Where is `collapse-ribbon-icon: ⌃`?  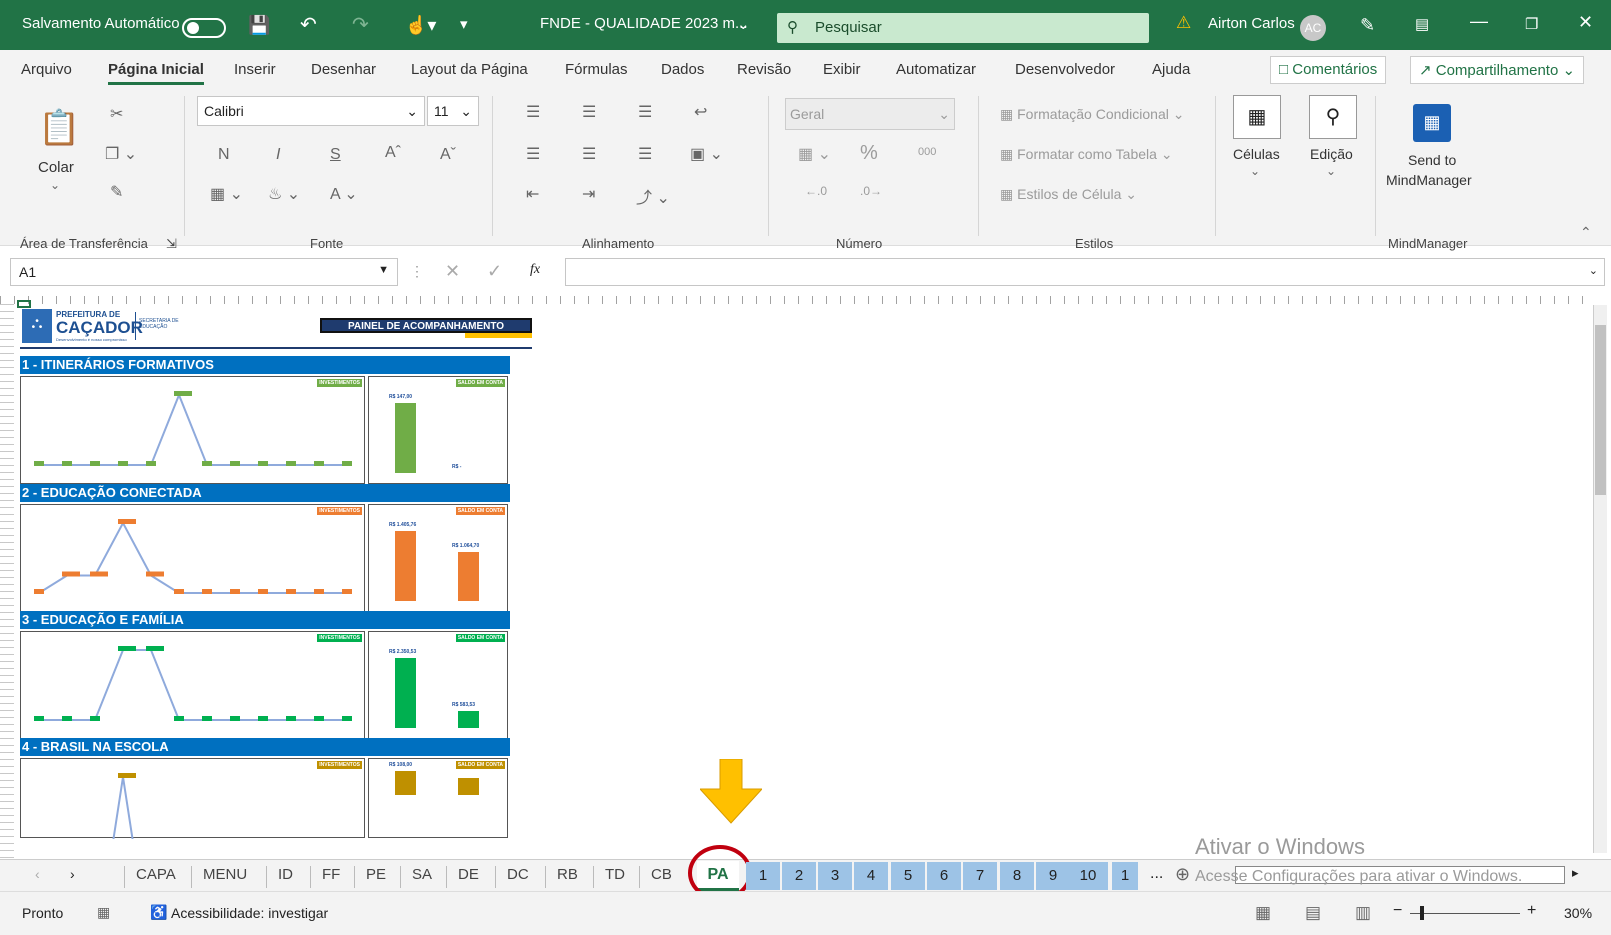
collapse-ribbon-icon: ⌃ is located at coordinates (1586, 232).